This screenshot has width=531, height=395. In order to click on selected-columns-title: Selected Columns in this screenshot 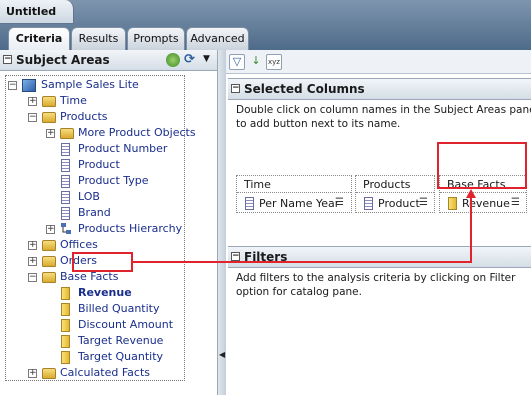, I will do `click(304, 89)`.